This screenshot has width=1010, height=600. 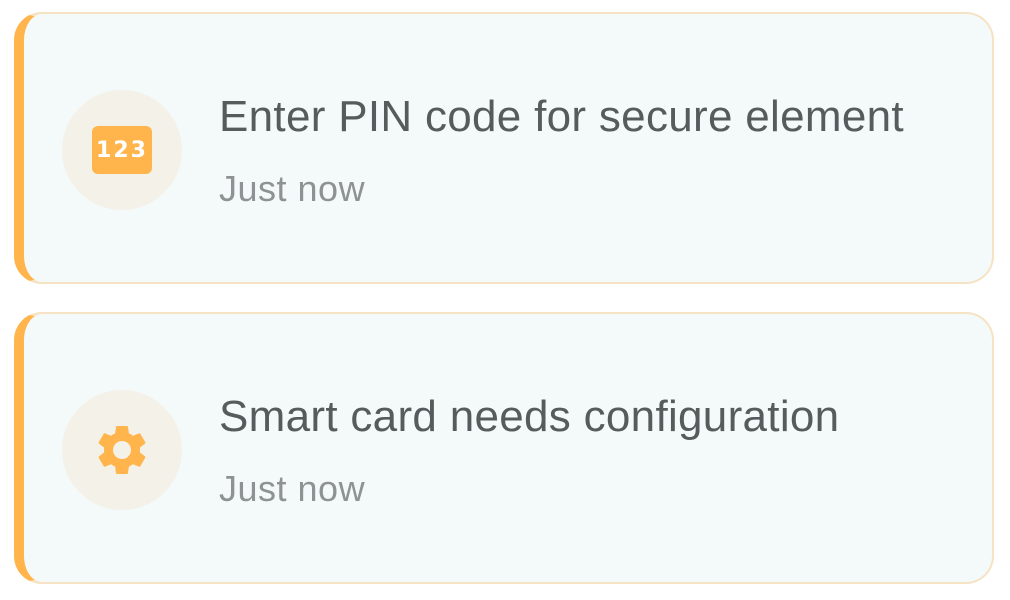 I want to click on gear-icon, so click(x=122, y=450).